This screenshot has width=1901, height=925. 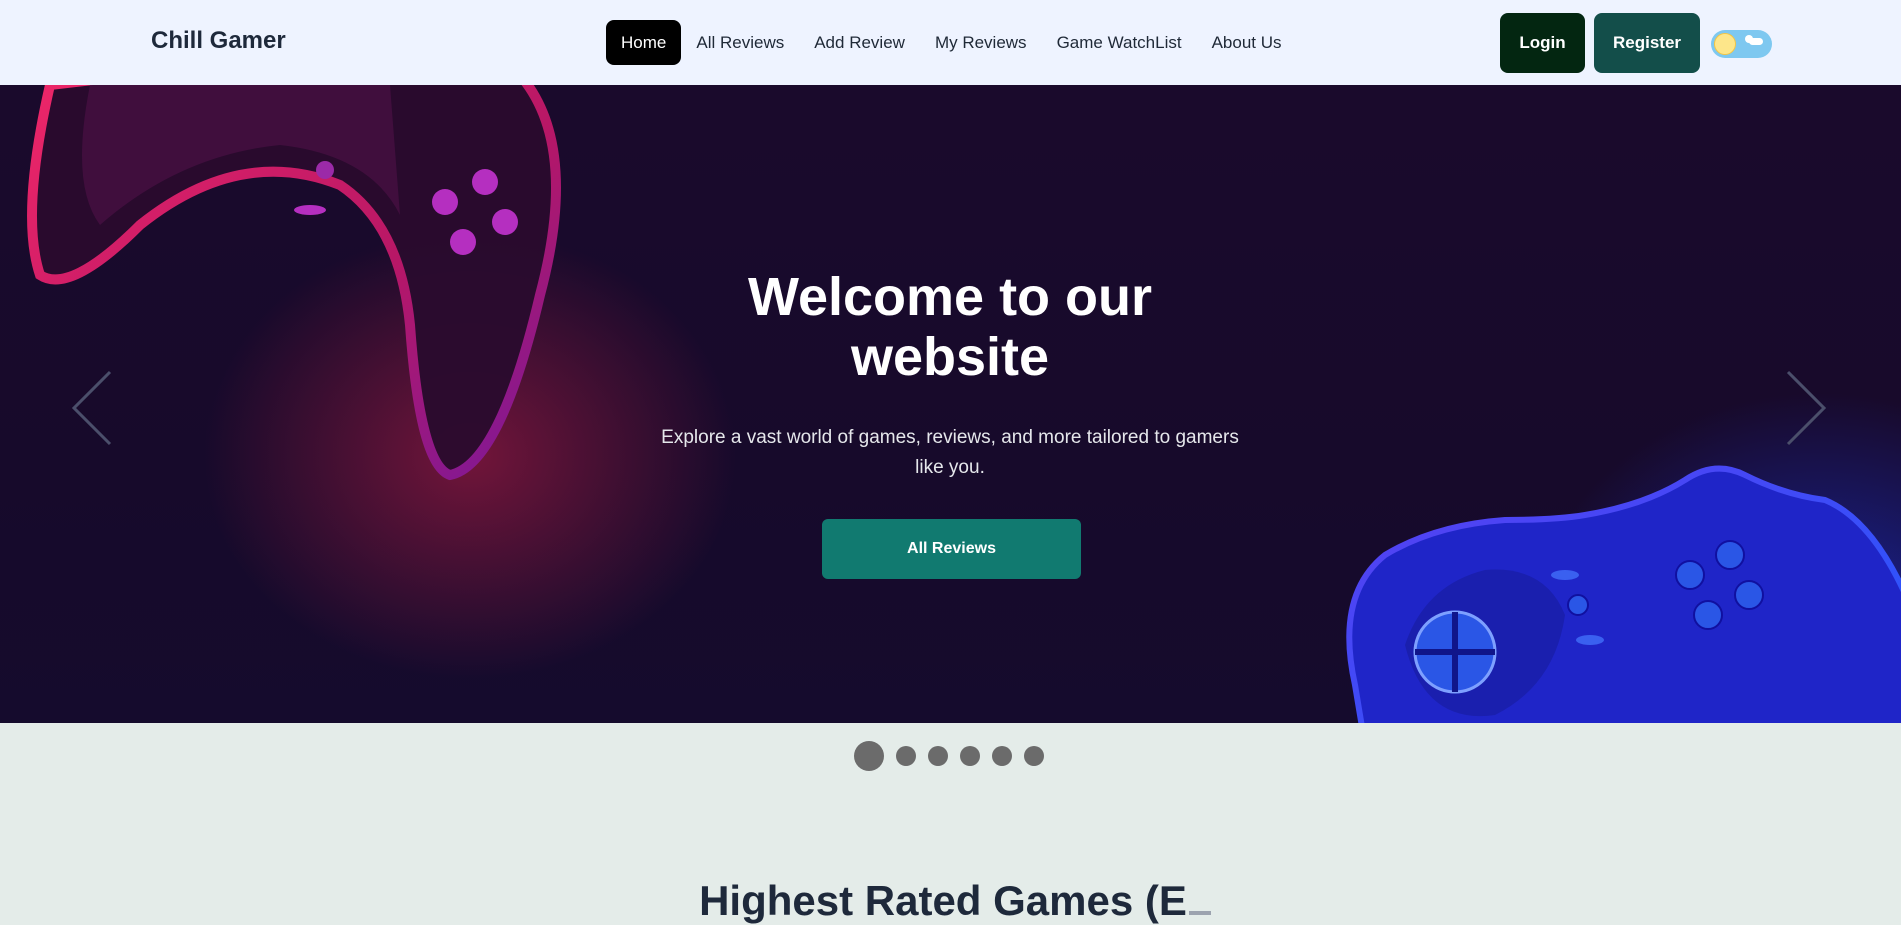 What do you see at coordinates (1725, 44) in the screenshot?
I see `sun-icon` at bounding box center [1725, 44].